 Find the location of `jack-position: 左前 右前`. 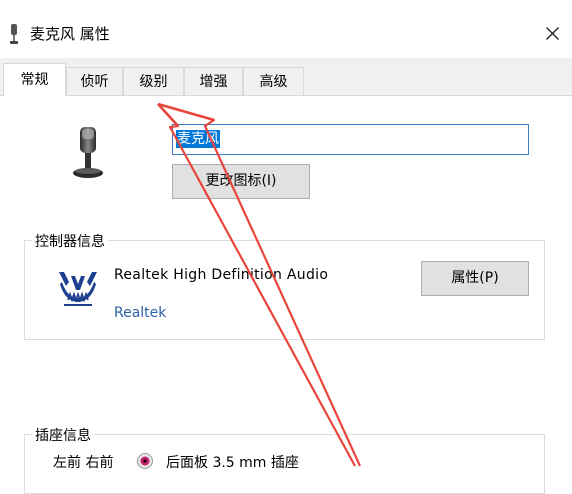

jack-position: 左前 右前 is located at coordinates (83, 463).